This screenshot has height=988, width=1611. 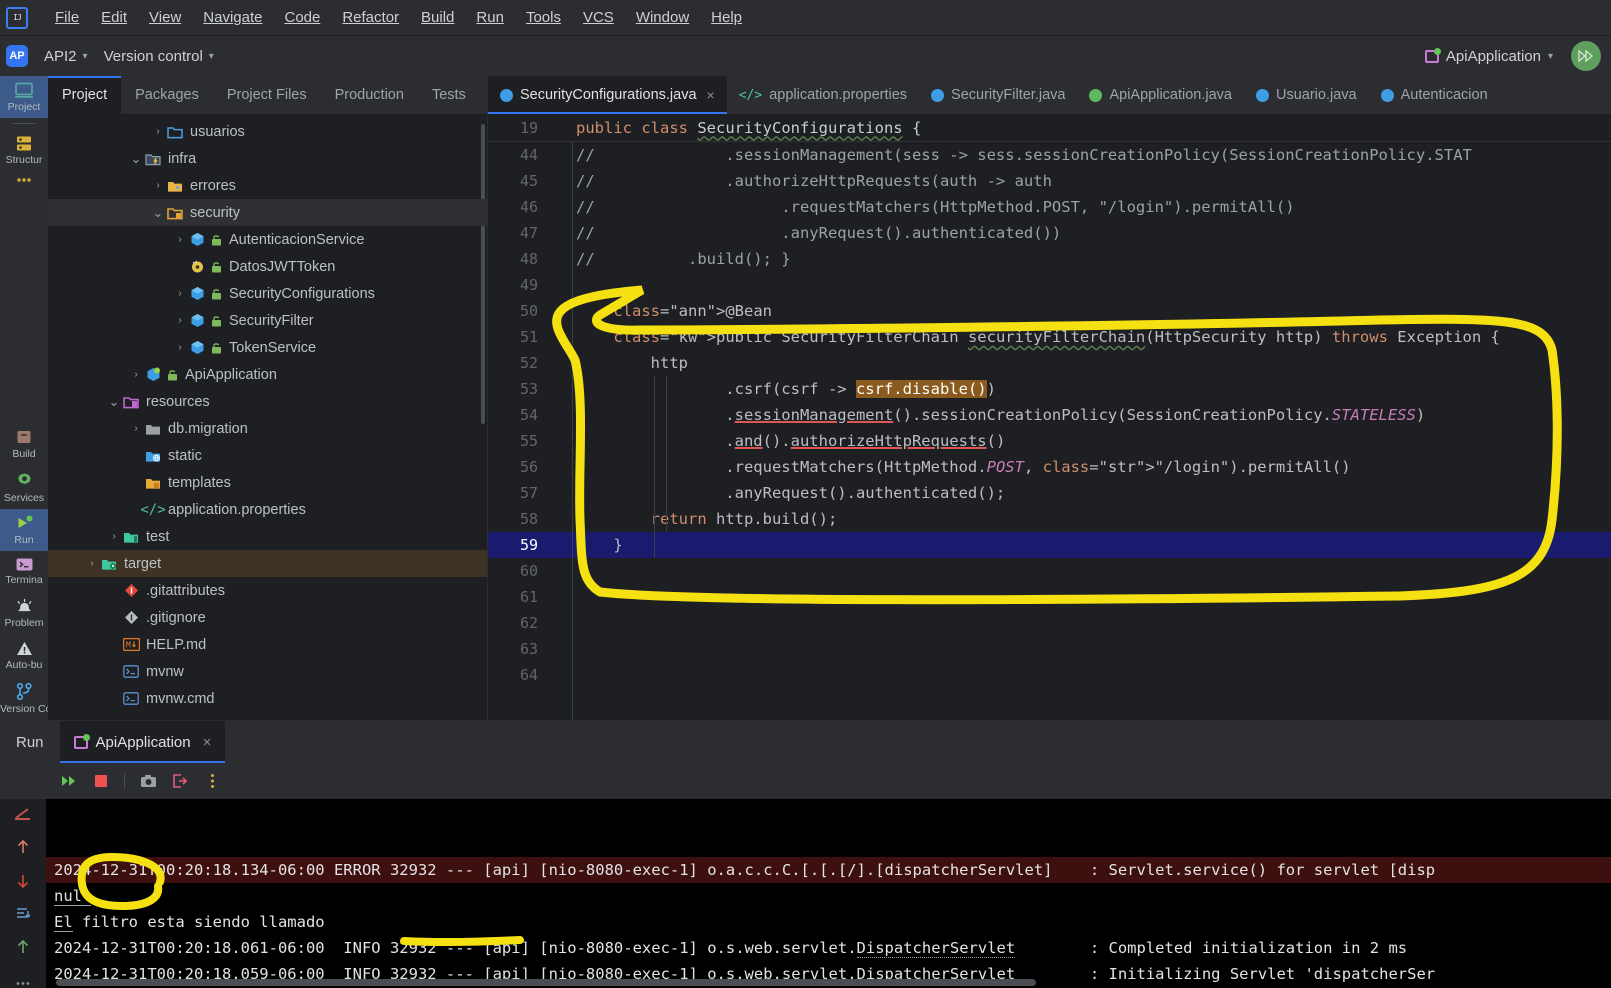 I want to click on sidebar-item-project: Project, so click(x=24, y=97).